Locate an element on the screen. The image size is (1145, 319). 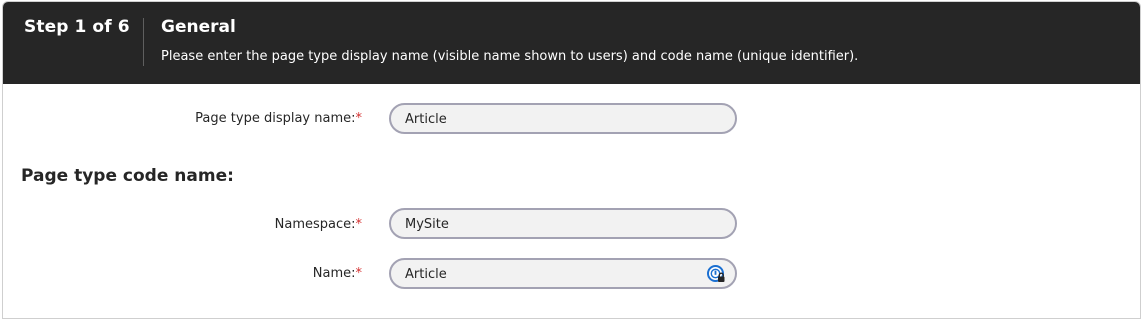
namespace-value: MySite is located at coordinates (427, 224).